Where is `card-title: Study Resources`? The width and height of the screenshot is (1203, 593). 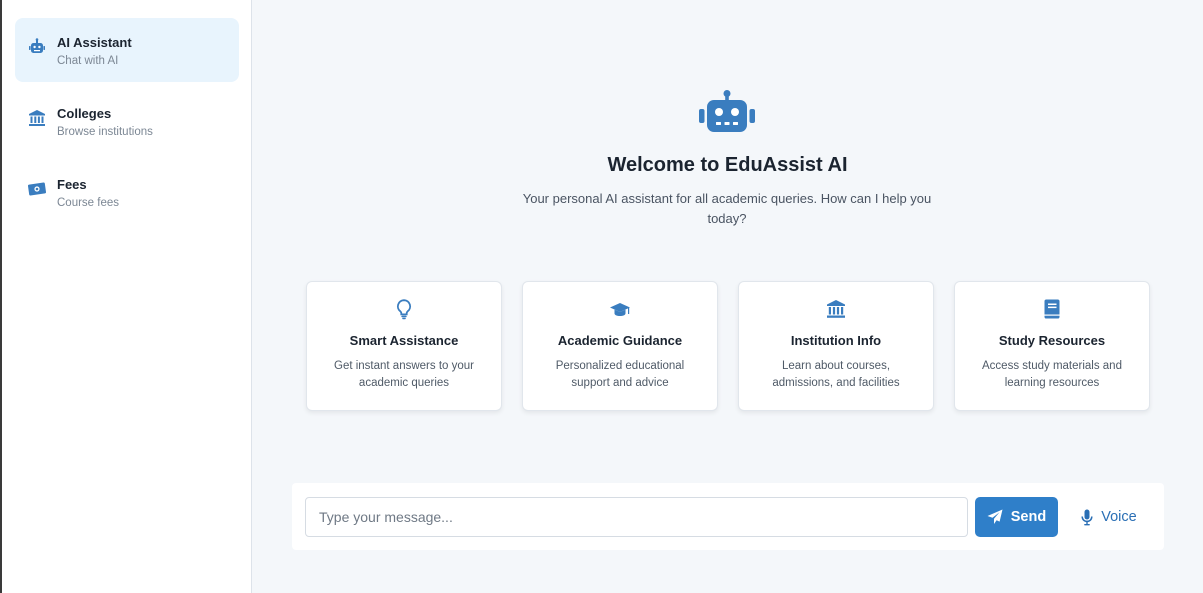 card-title: Study Resources is located at coordinates (1052, 340).